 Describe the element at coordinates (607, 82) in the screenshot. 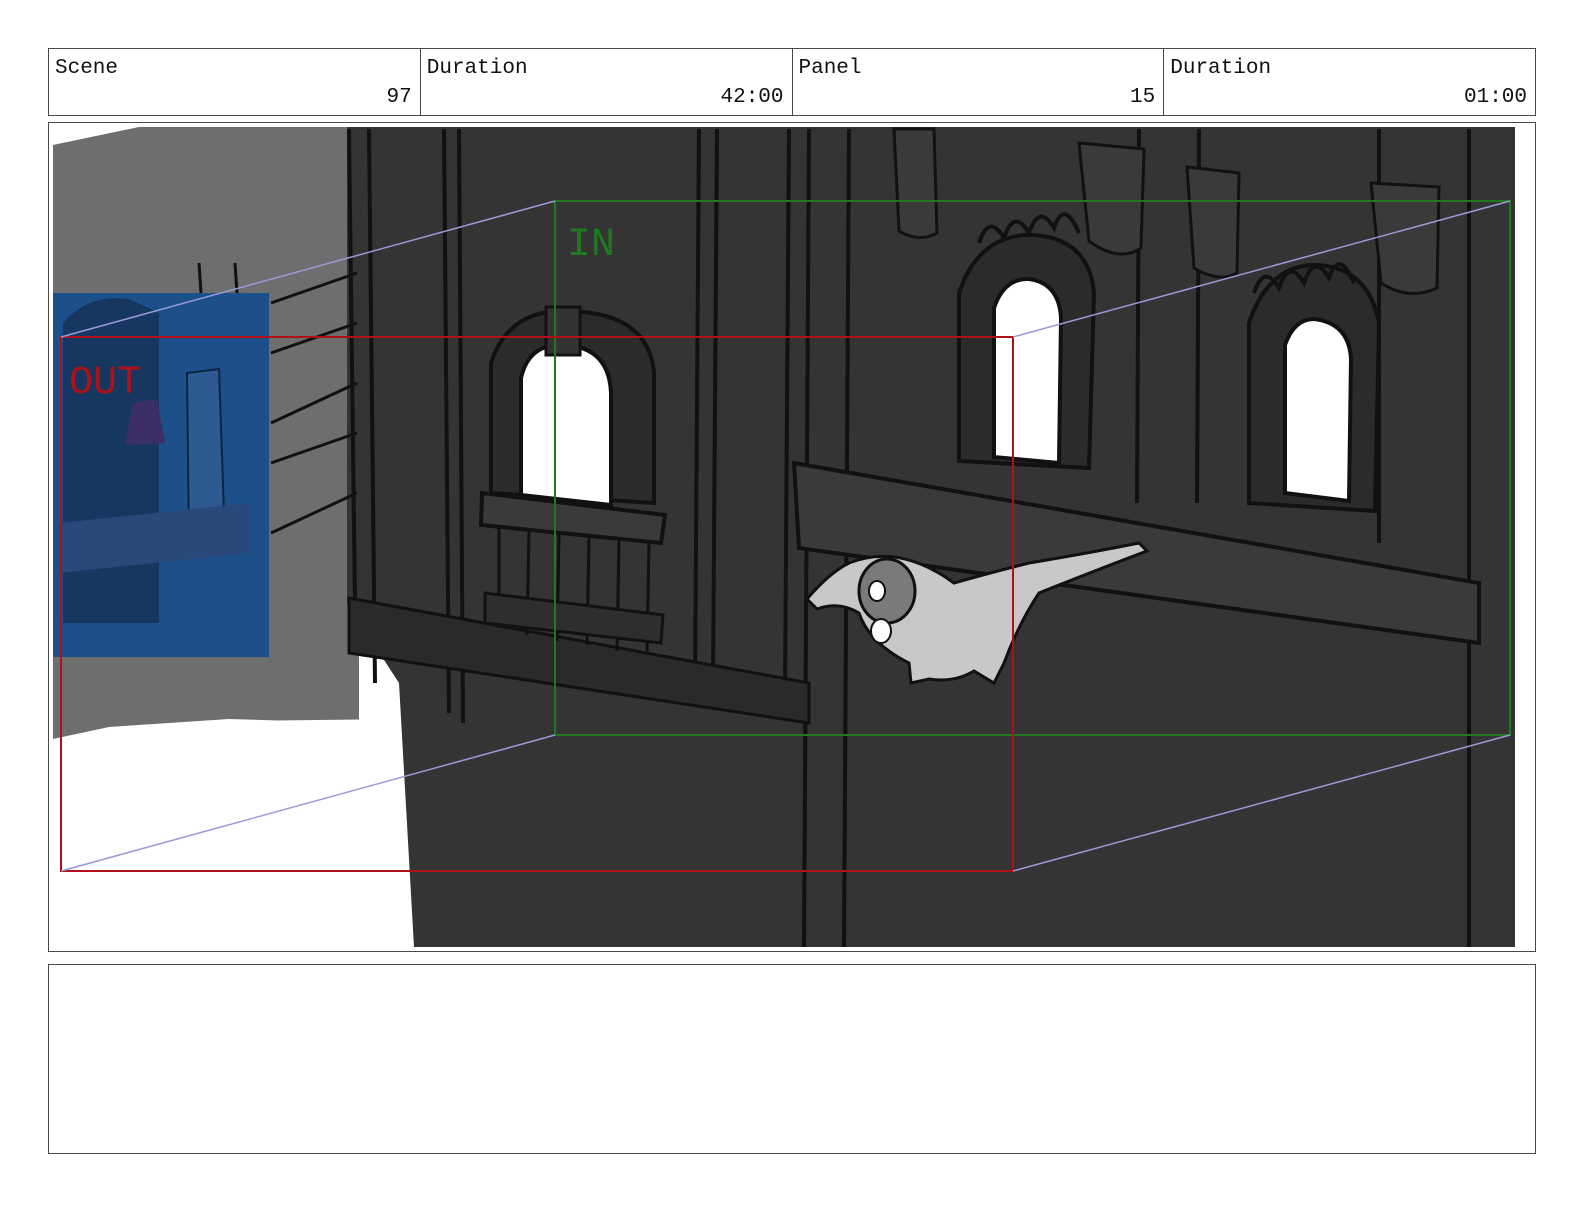

I see `scene-duration-cell: Duration 42:00` at that location.